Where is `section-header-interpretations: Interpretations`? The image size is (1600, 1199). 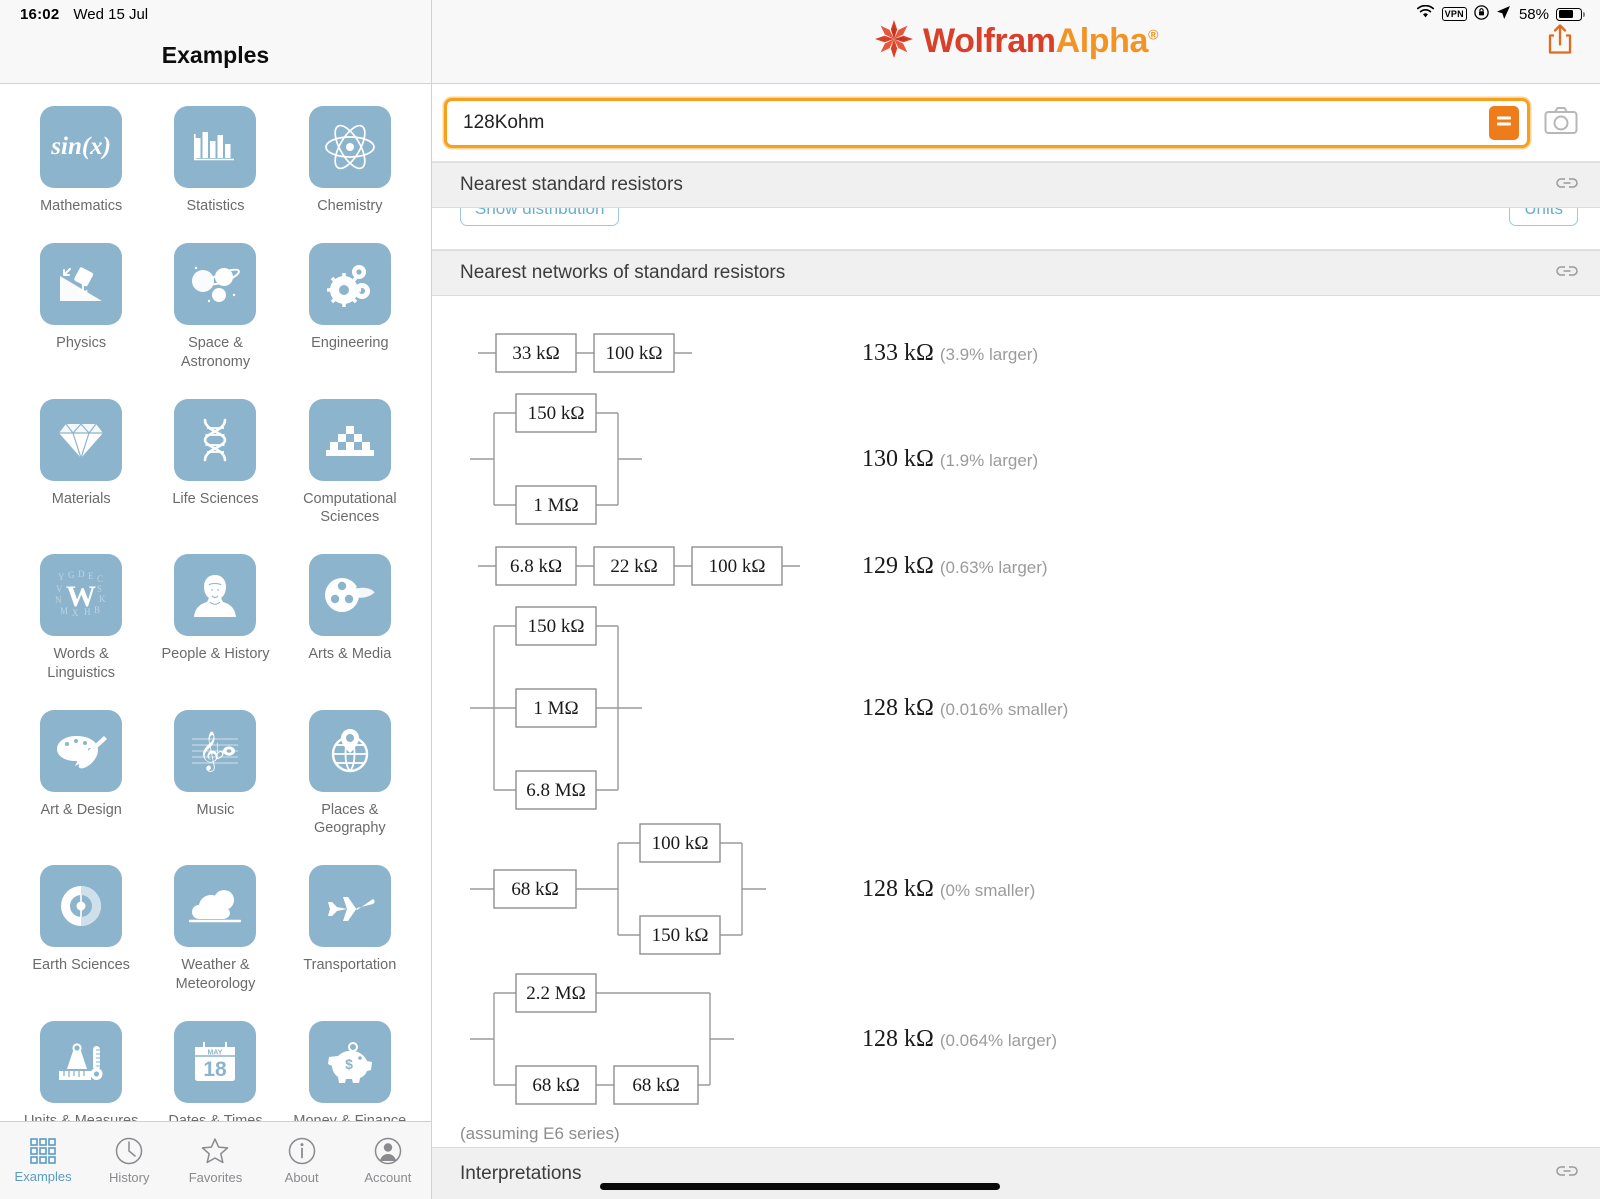
section-header-interpretations: Interpretations is located at coordinates (1016, 1173).